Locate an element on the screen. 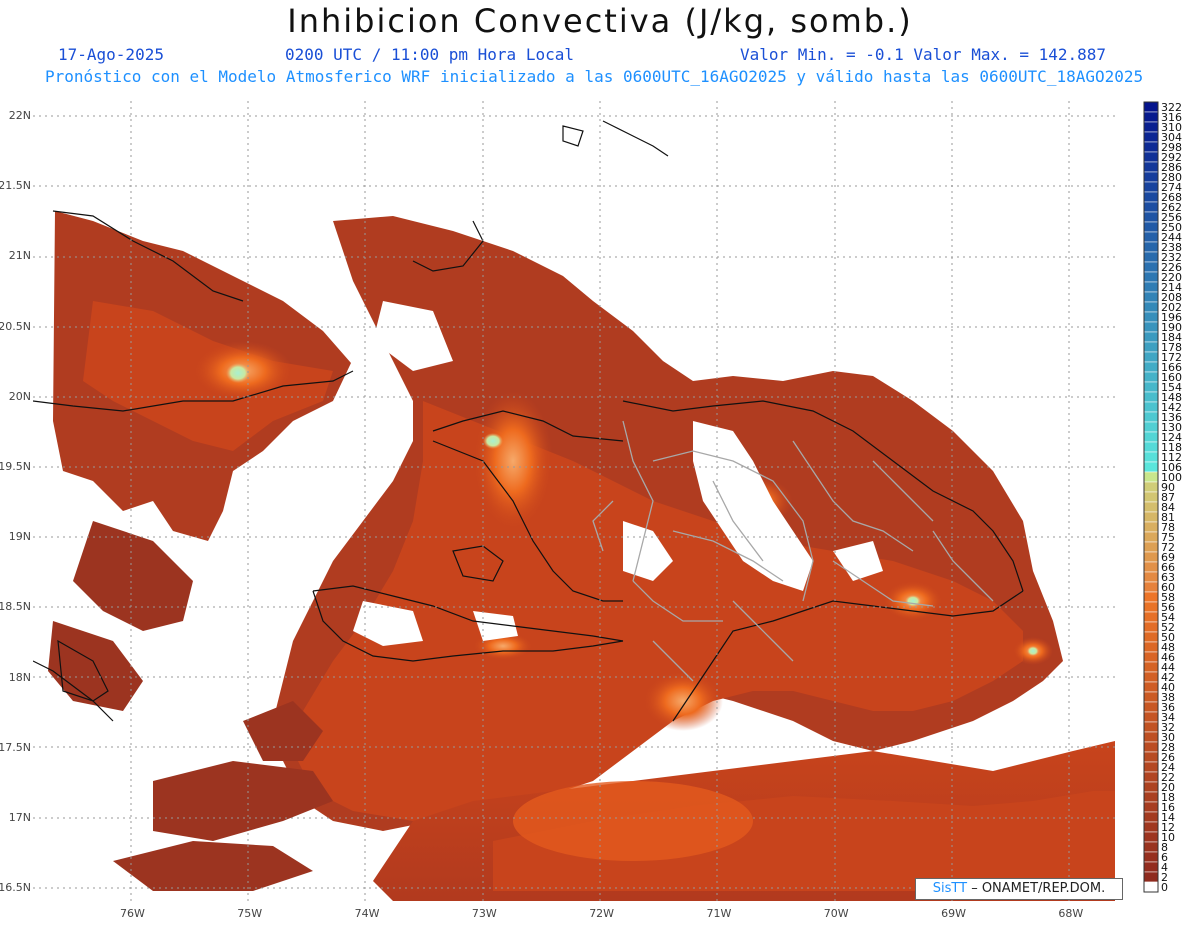  credit-text: – ONAMET/REP.DOM. is located at coordinates (1036, 888).